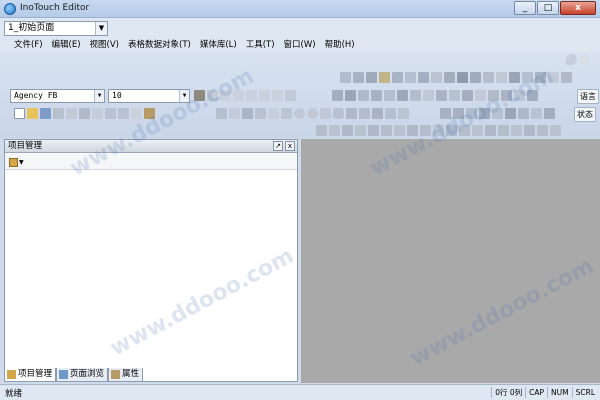 The height and width of the screenshot is (400, 600). I want to click on same-width-icon, so click(399, 130).